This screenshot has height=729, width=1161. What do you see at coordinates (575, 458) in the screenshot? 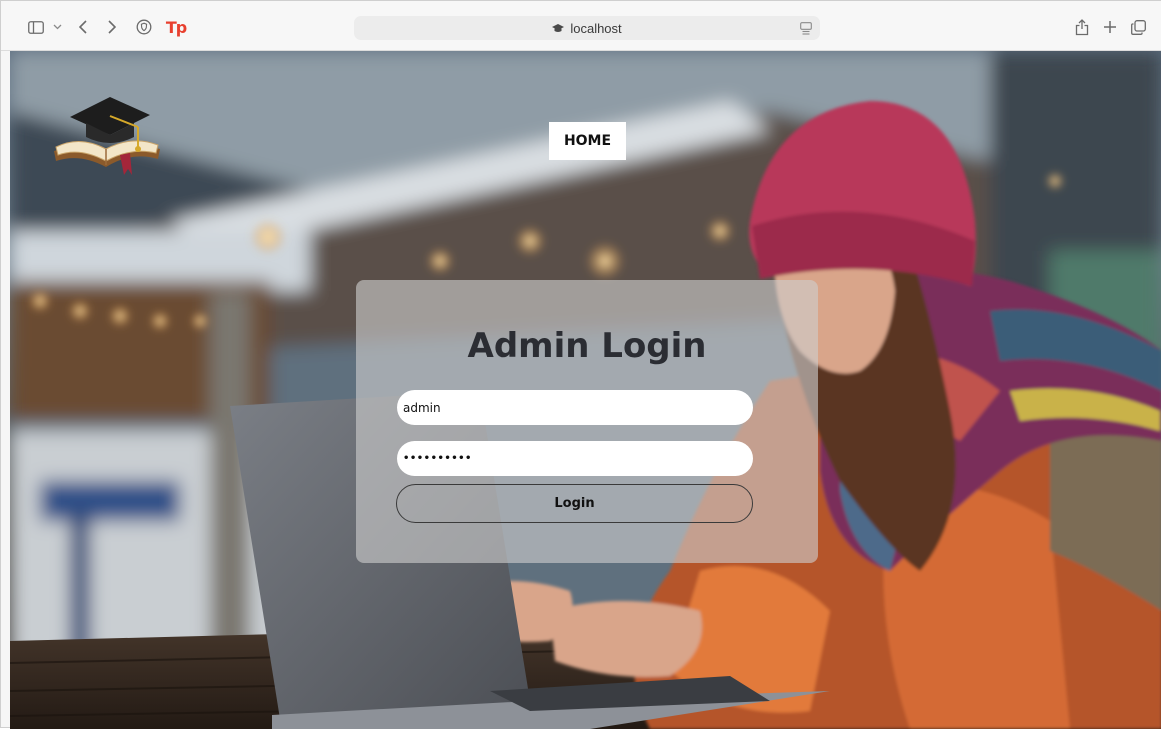
I see `password-input: ••••••••••` at bounding box center [575, 458].